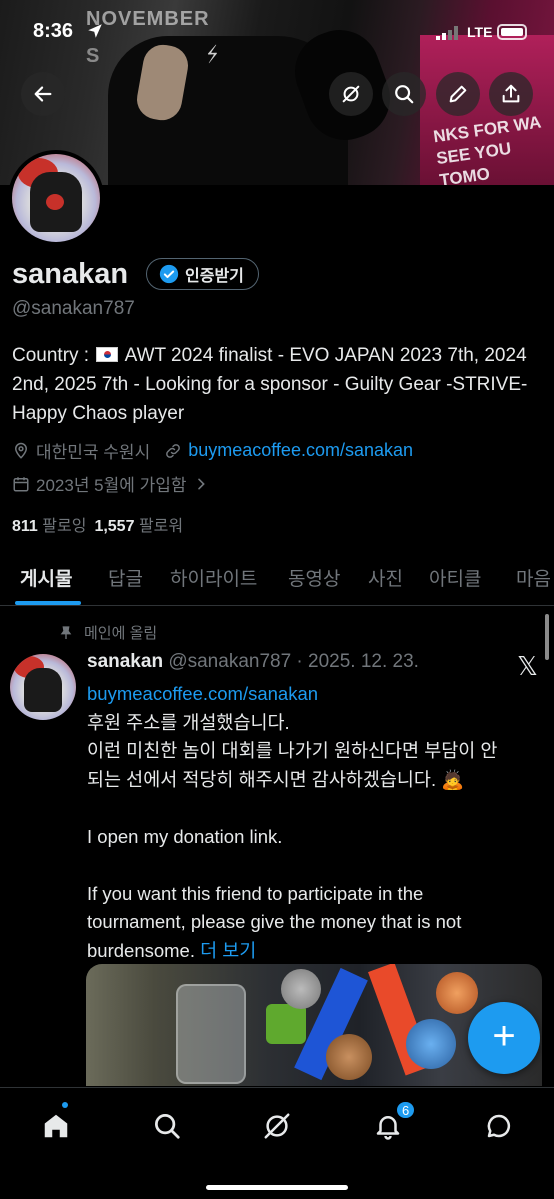  Describe the element at coordinates (66, 632) in the screenshot. I see `pin-icon` at that location.